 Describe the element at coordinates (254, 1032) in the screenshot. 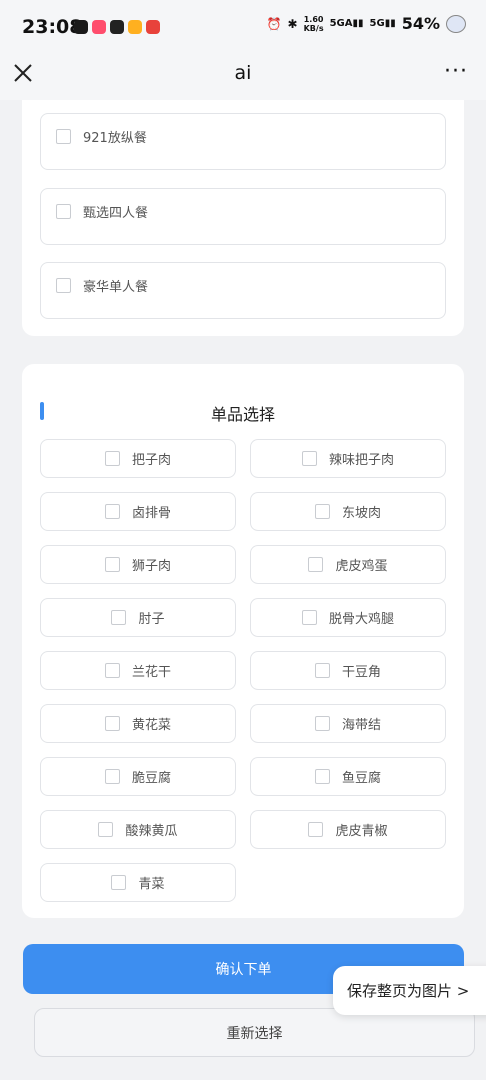

I see `reset-selection-button: 重新选择` at that location.